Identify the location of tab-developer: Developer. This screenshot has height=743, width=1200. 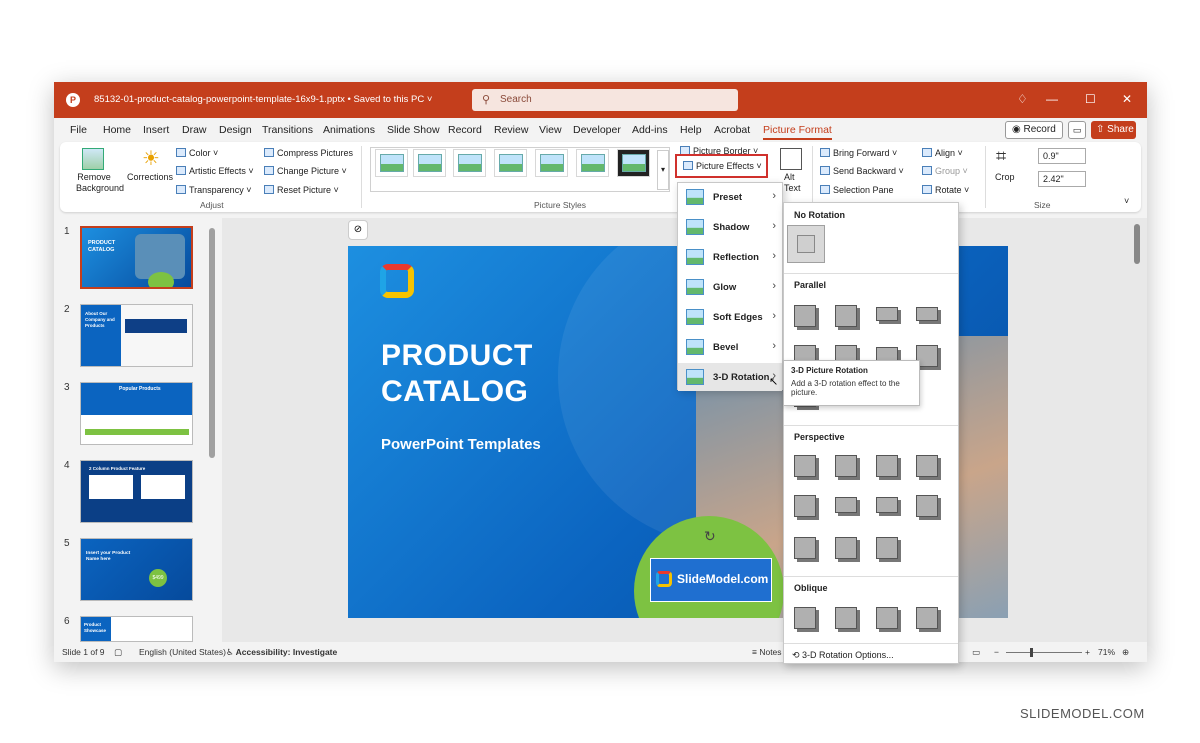
(597, 130).